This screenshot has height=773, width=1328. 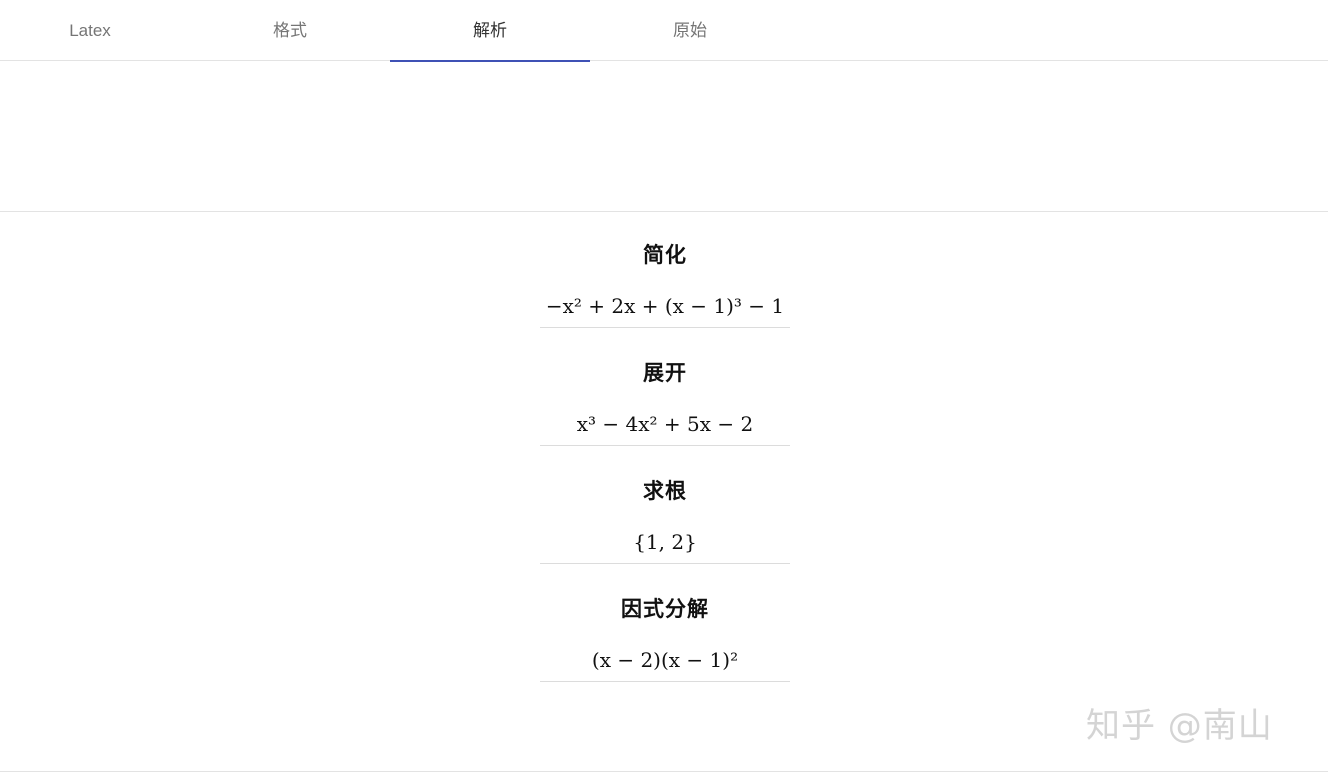 I want to click on result-formula: −x² + 2x + (x − 1)³ − 1, so click(x=665, y=307).